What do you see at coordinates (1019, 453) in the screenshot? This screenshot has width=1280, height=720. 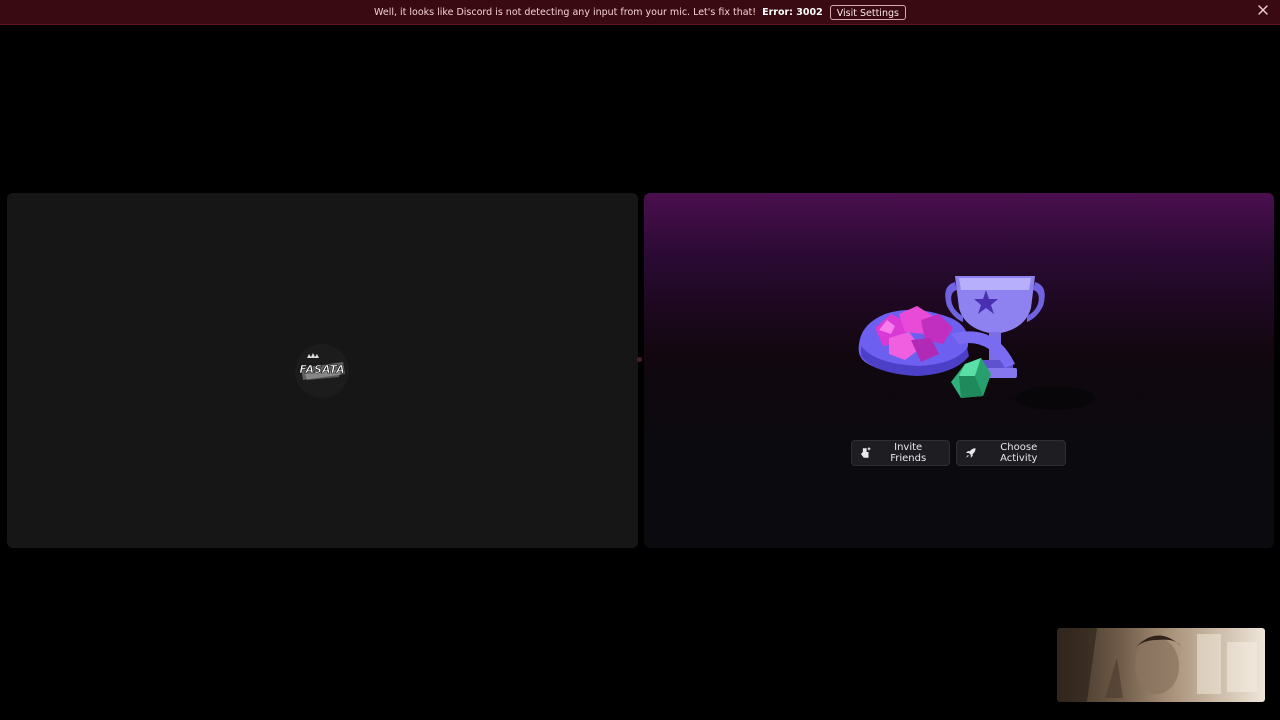 I see `choose-activity-label: Choose Activity` at bounding box center [1019, 453].